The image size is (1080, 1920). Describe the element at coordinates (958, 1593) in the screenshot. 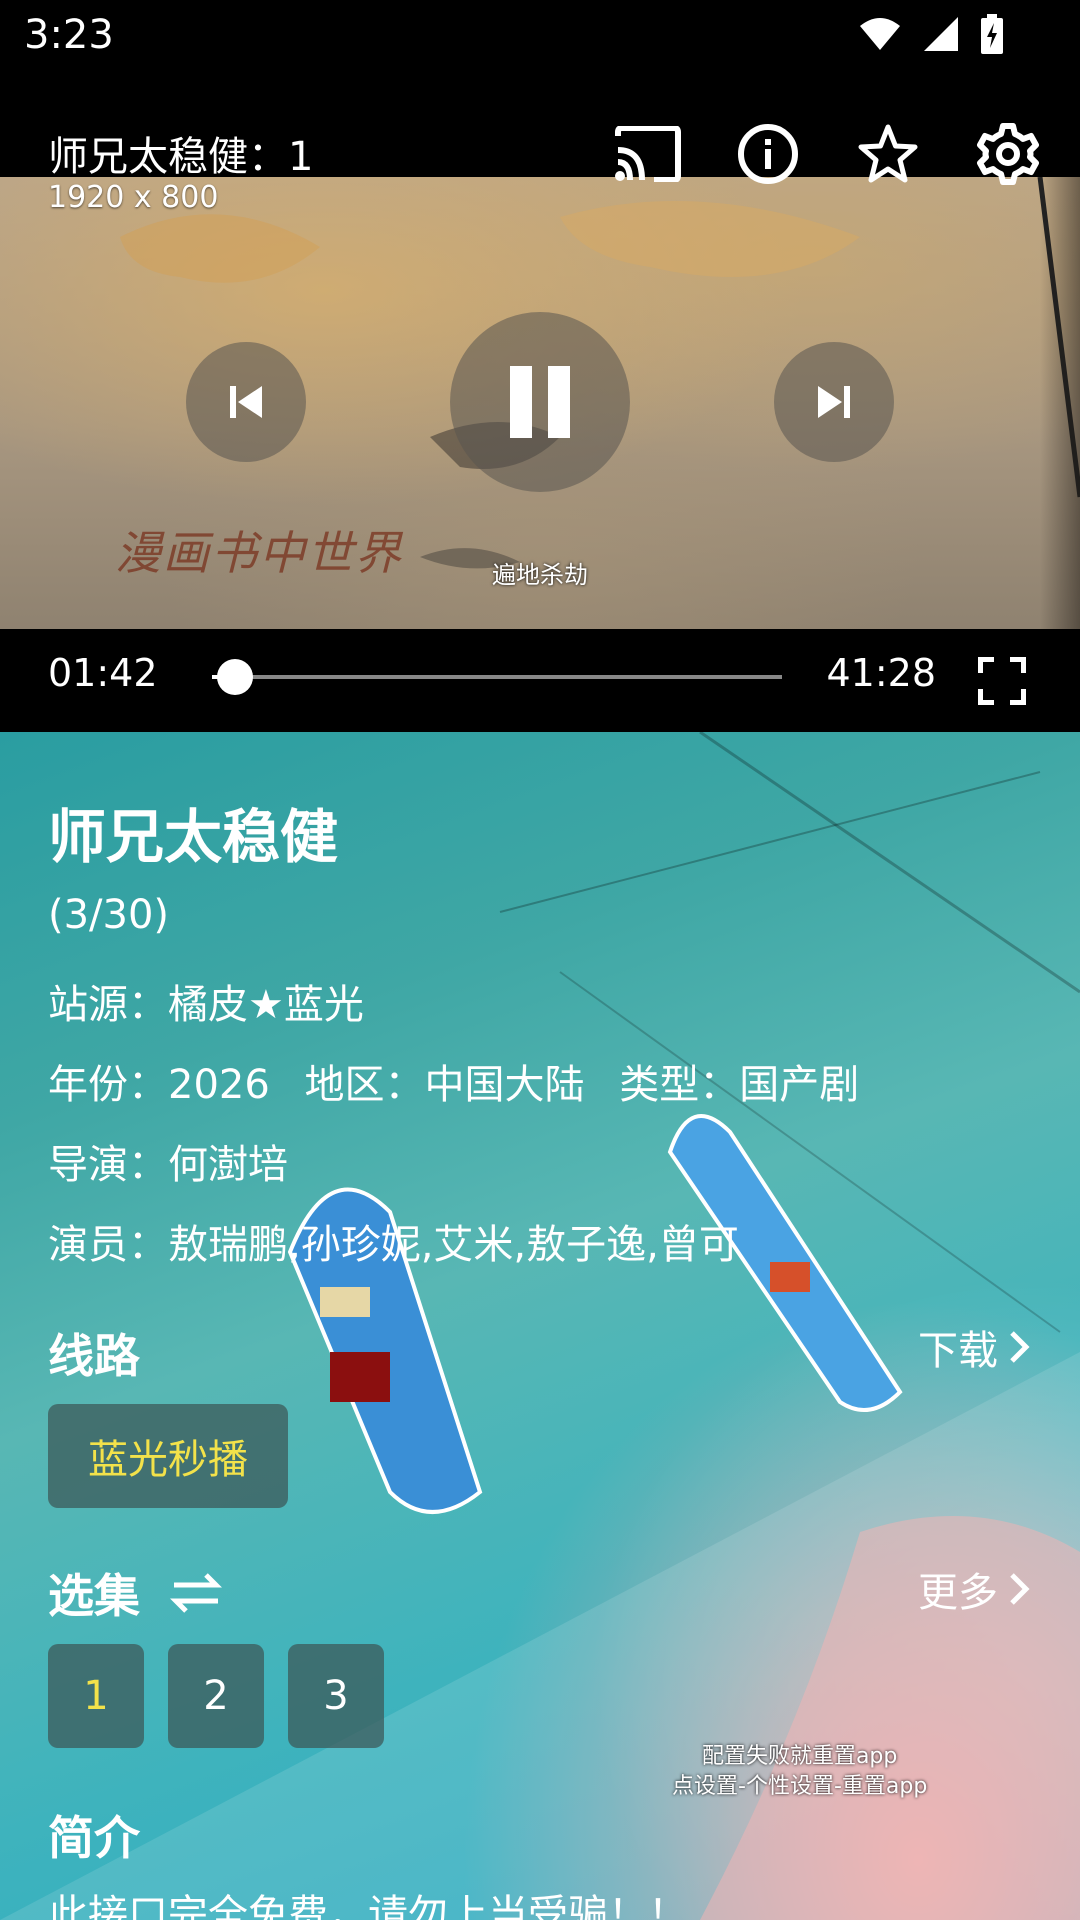

I see `more-label: 更多` at that location.